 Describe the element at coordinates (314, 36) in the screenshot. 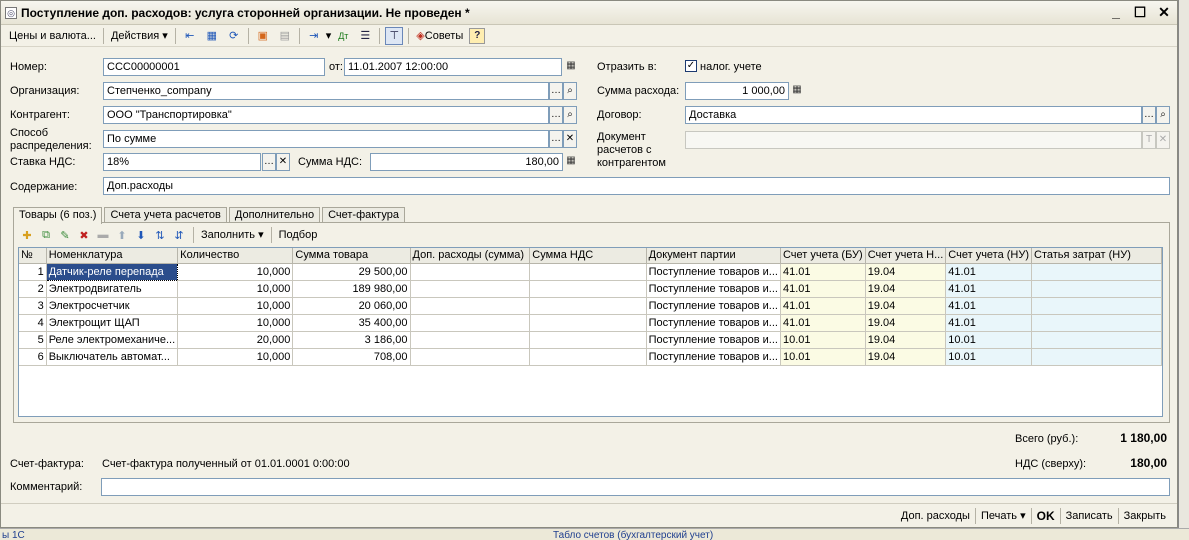

I see `enter-based-on-icon: ⇥` at that location.